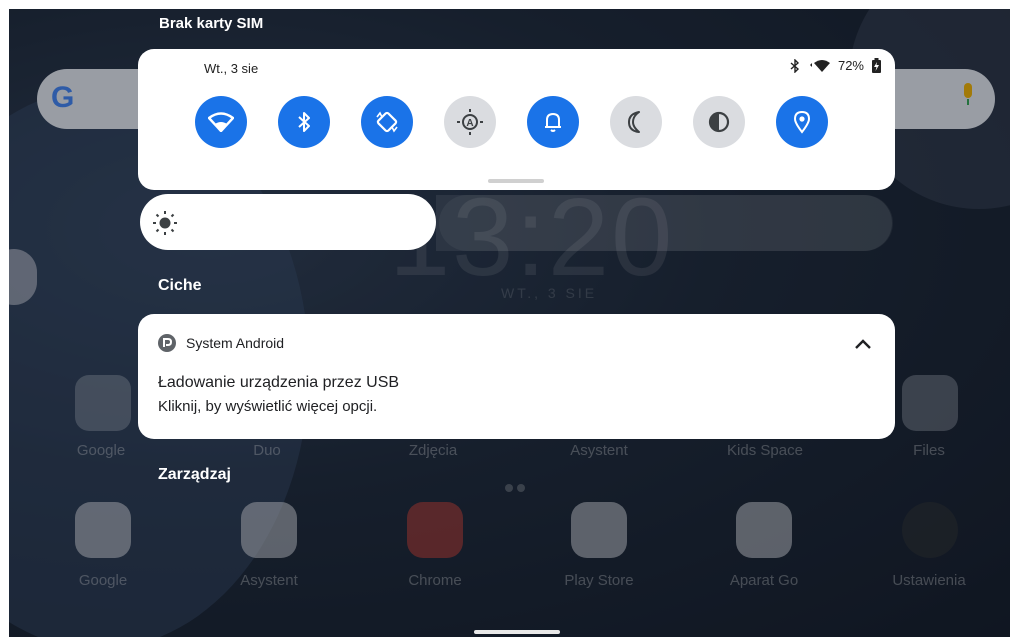  I want to click on silent-section-label: Ciche, so click(180, 285).